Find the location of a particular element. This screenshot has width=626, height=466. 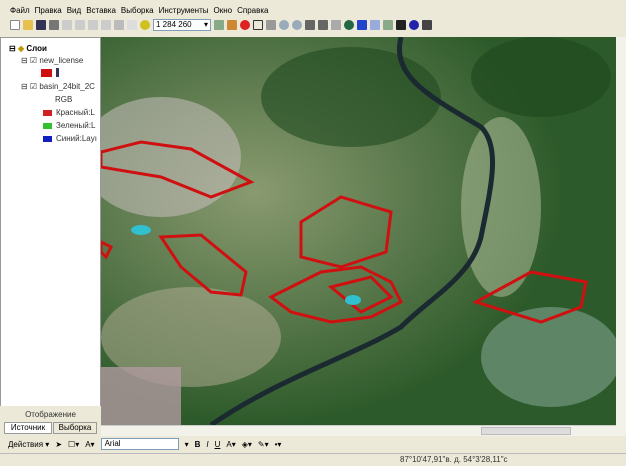

font-size-select: ▾ is located at coordinates (187, 444).